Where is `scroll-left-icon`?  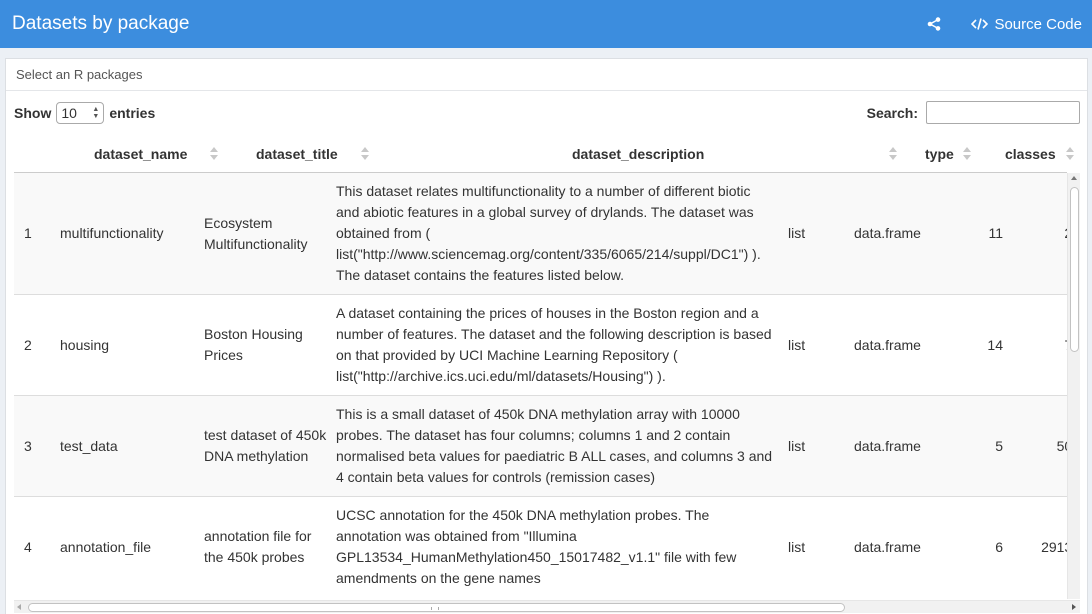 scroll-left-icon is located at coordinates (19, 607).